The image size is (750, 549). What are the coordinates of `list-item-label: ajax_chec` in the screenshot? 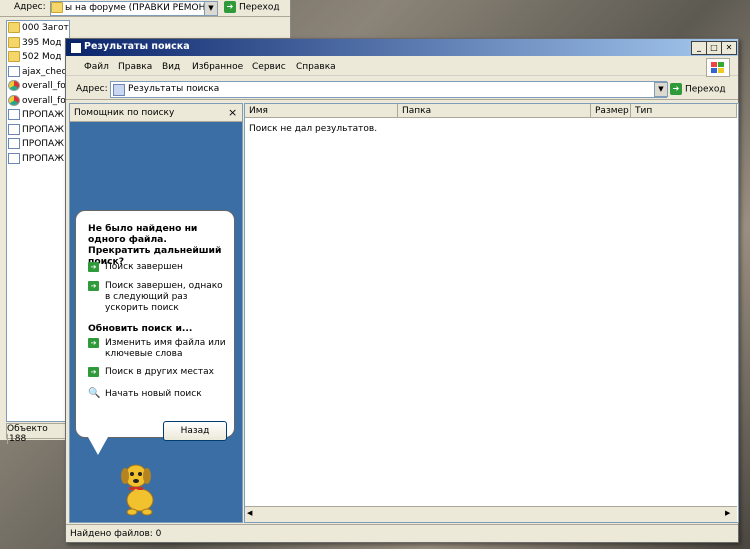 It's located at (44, 71).